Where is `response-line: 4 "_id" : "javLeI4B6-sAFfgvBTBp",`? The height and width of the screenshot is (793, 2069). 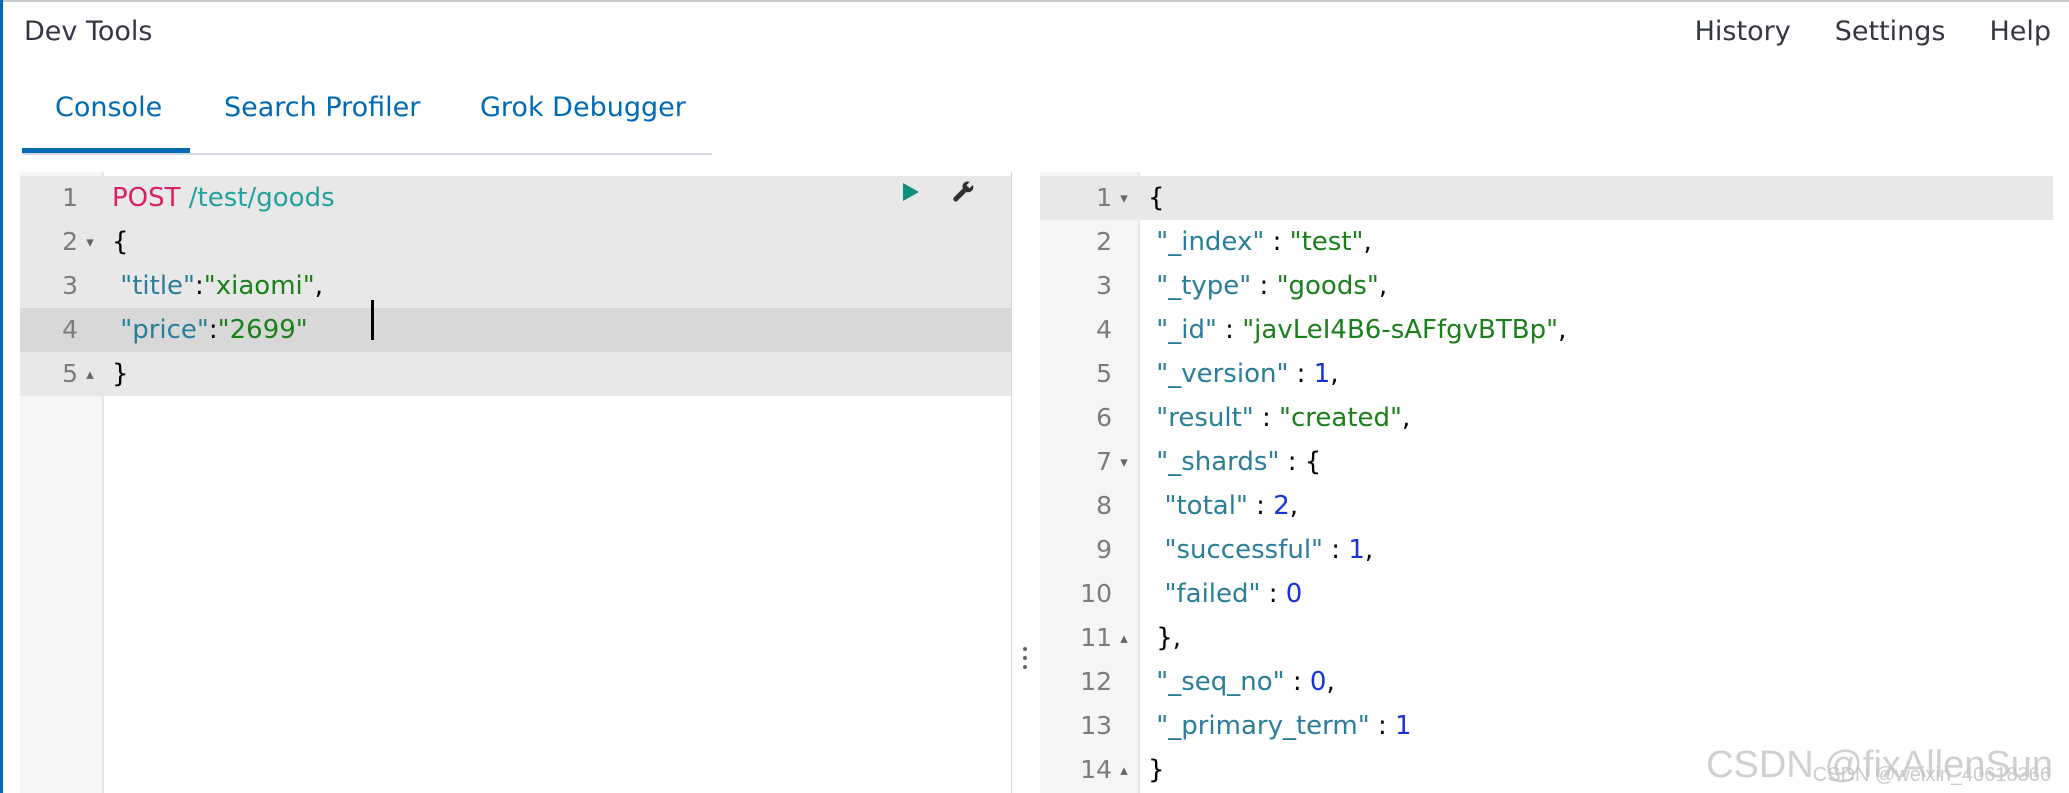 response-line: 4 "_id" : "javLeI4B6-sAFfgvBTBp", is located at coordinates (1546, 330).